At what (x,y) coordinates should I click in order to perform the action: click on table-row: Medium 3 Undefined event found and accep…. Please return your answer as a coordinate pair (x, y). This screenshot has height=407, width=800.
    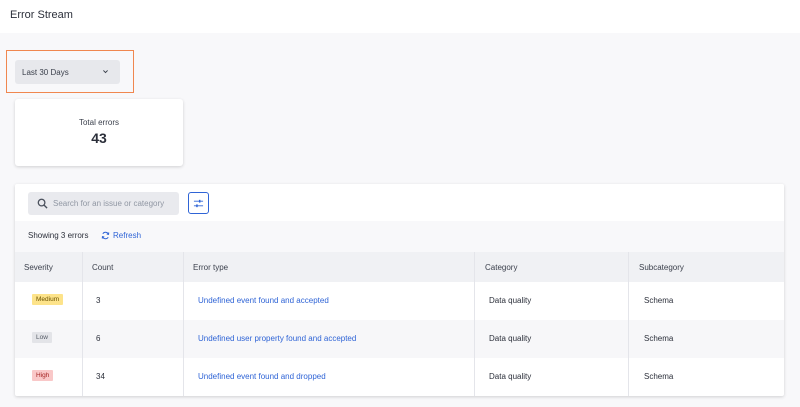
    Looking at the image, I should click on (399, 301).